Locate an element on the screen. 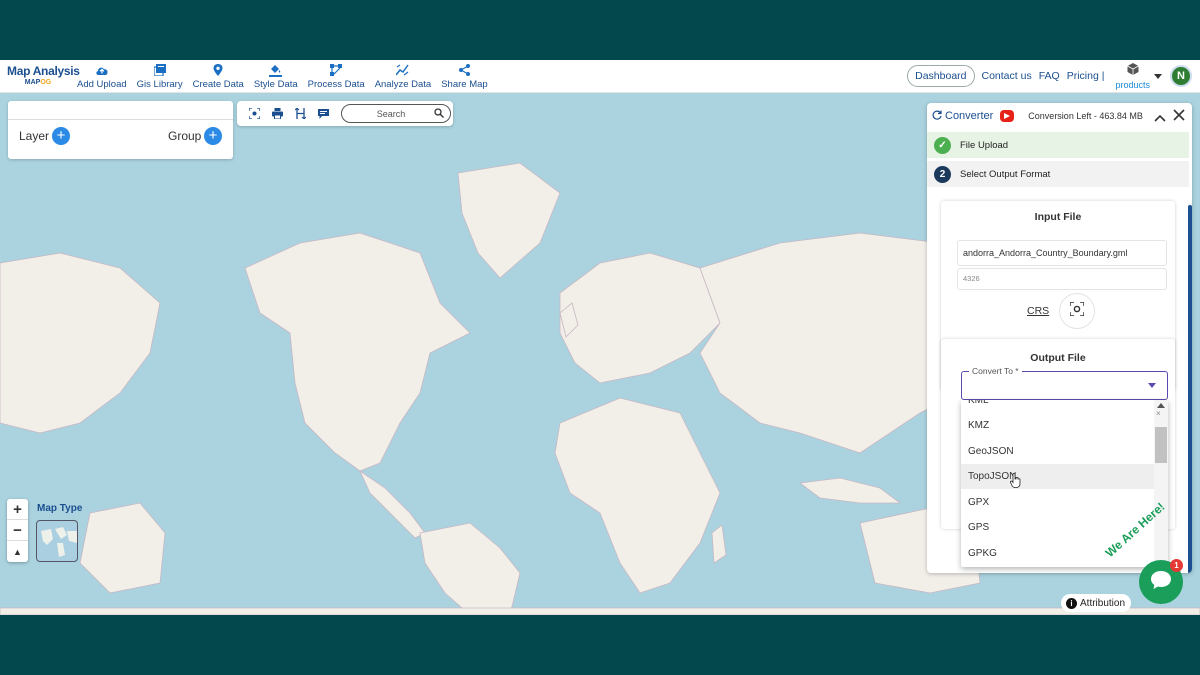  nav-create-data-label: Create Data is located at coordinates (218, 84).